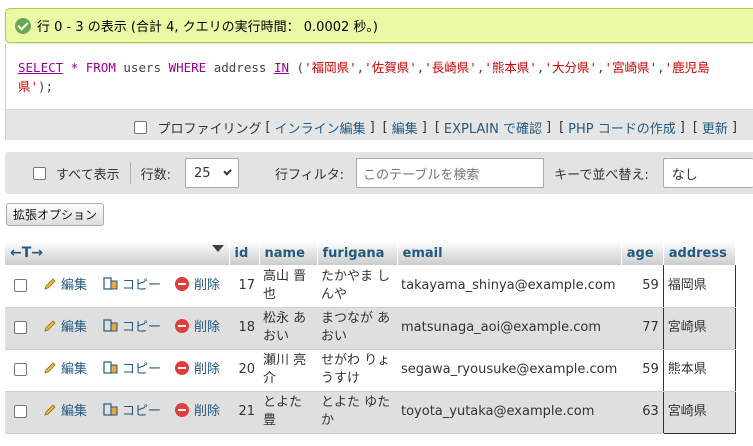 Image resolution: width=753 pixels, height=446 pixels. I want to click on extra-options-label: 拡張オプション, so click(55, 215).